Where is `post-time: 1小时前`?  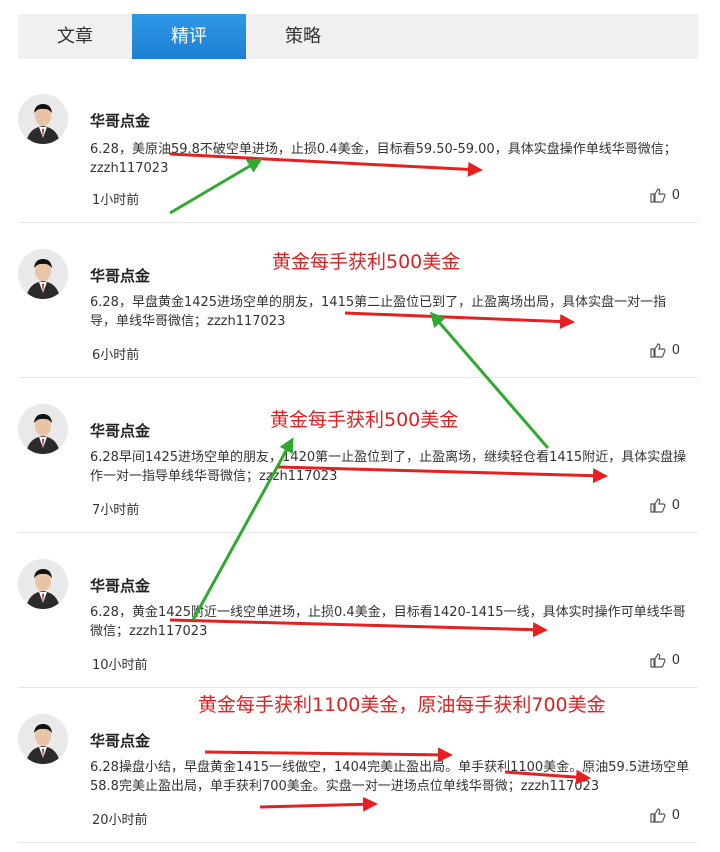
post-time: 1小时前 is located at coordinates (116, 200).